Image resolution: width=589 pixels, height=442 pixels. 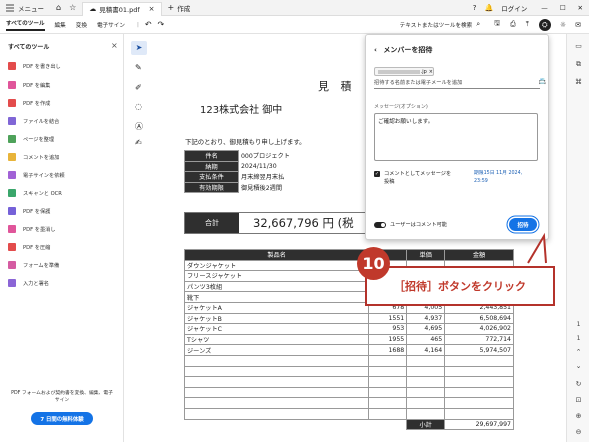 What do you see at coordinates (29, 211) in the screenshot?
I see `tool-protect-pdf: PDF を保護` at bounding box center [29, 211].